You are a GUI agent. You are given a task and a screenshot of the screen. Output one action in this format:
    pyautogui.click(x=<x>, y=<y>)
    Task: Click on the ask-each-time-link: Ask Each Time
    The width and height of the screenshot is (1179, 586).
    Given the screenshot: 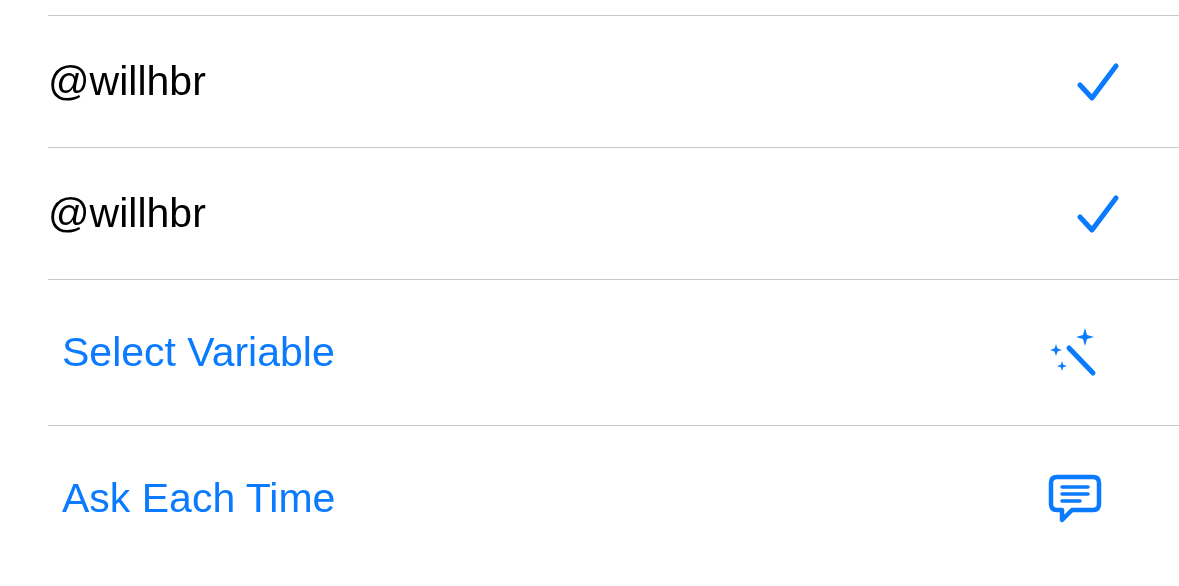 What is the action you would take?
    pyautogui.click(x=199, y=498)
    